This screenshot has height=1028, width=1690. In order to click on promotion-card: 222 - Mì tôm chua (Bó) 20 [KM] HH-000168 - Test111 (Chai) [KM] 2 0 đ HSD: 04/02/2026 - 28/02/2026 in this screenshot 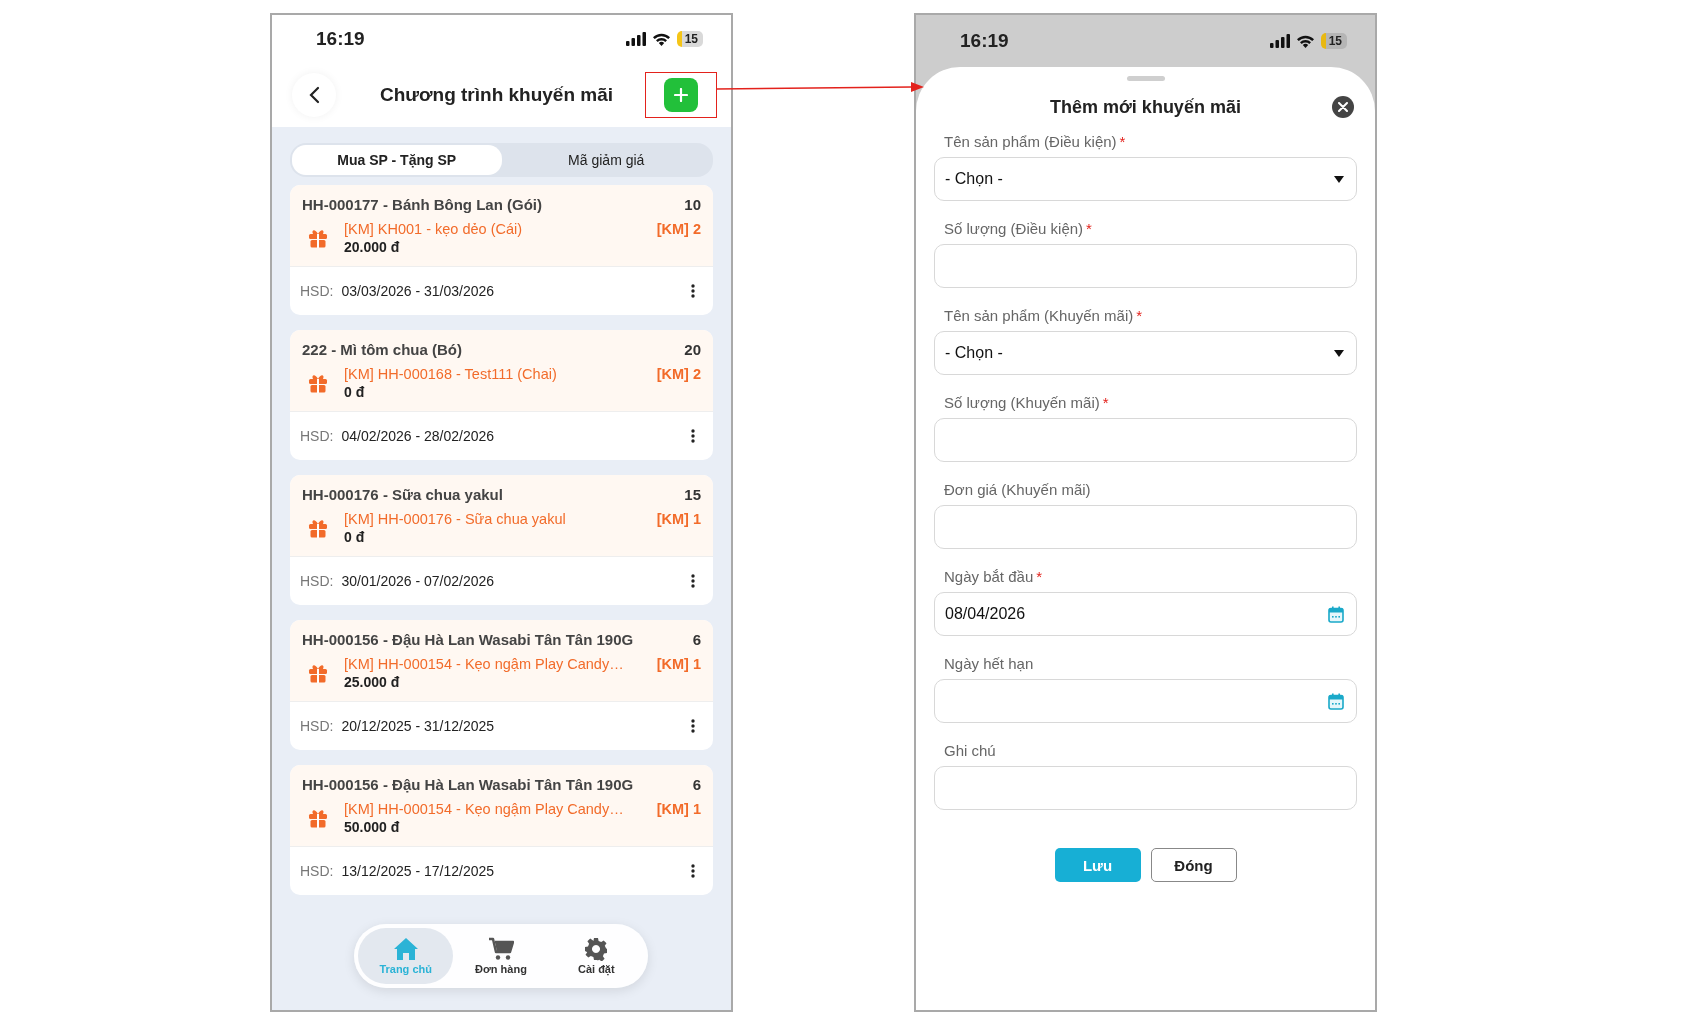, I will do `click(501, 395)`.